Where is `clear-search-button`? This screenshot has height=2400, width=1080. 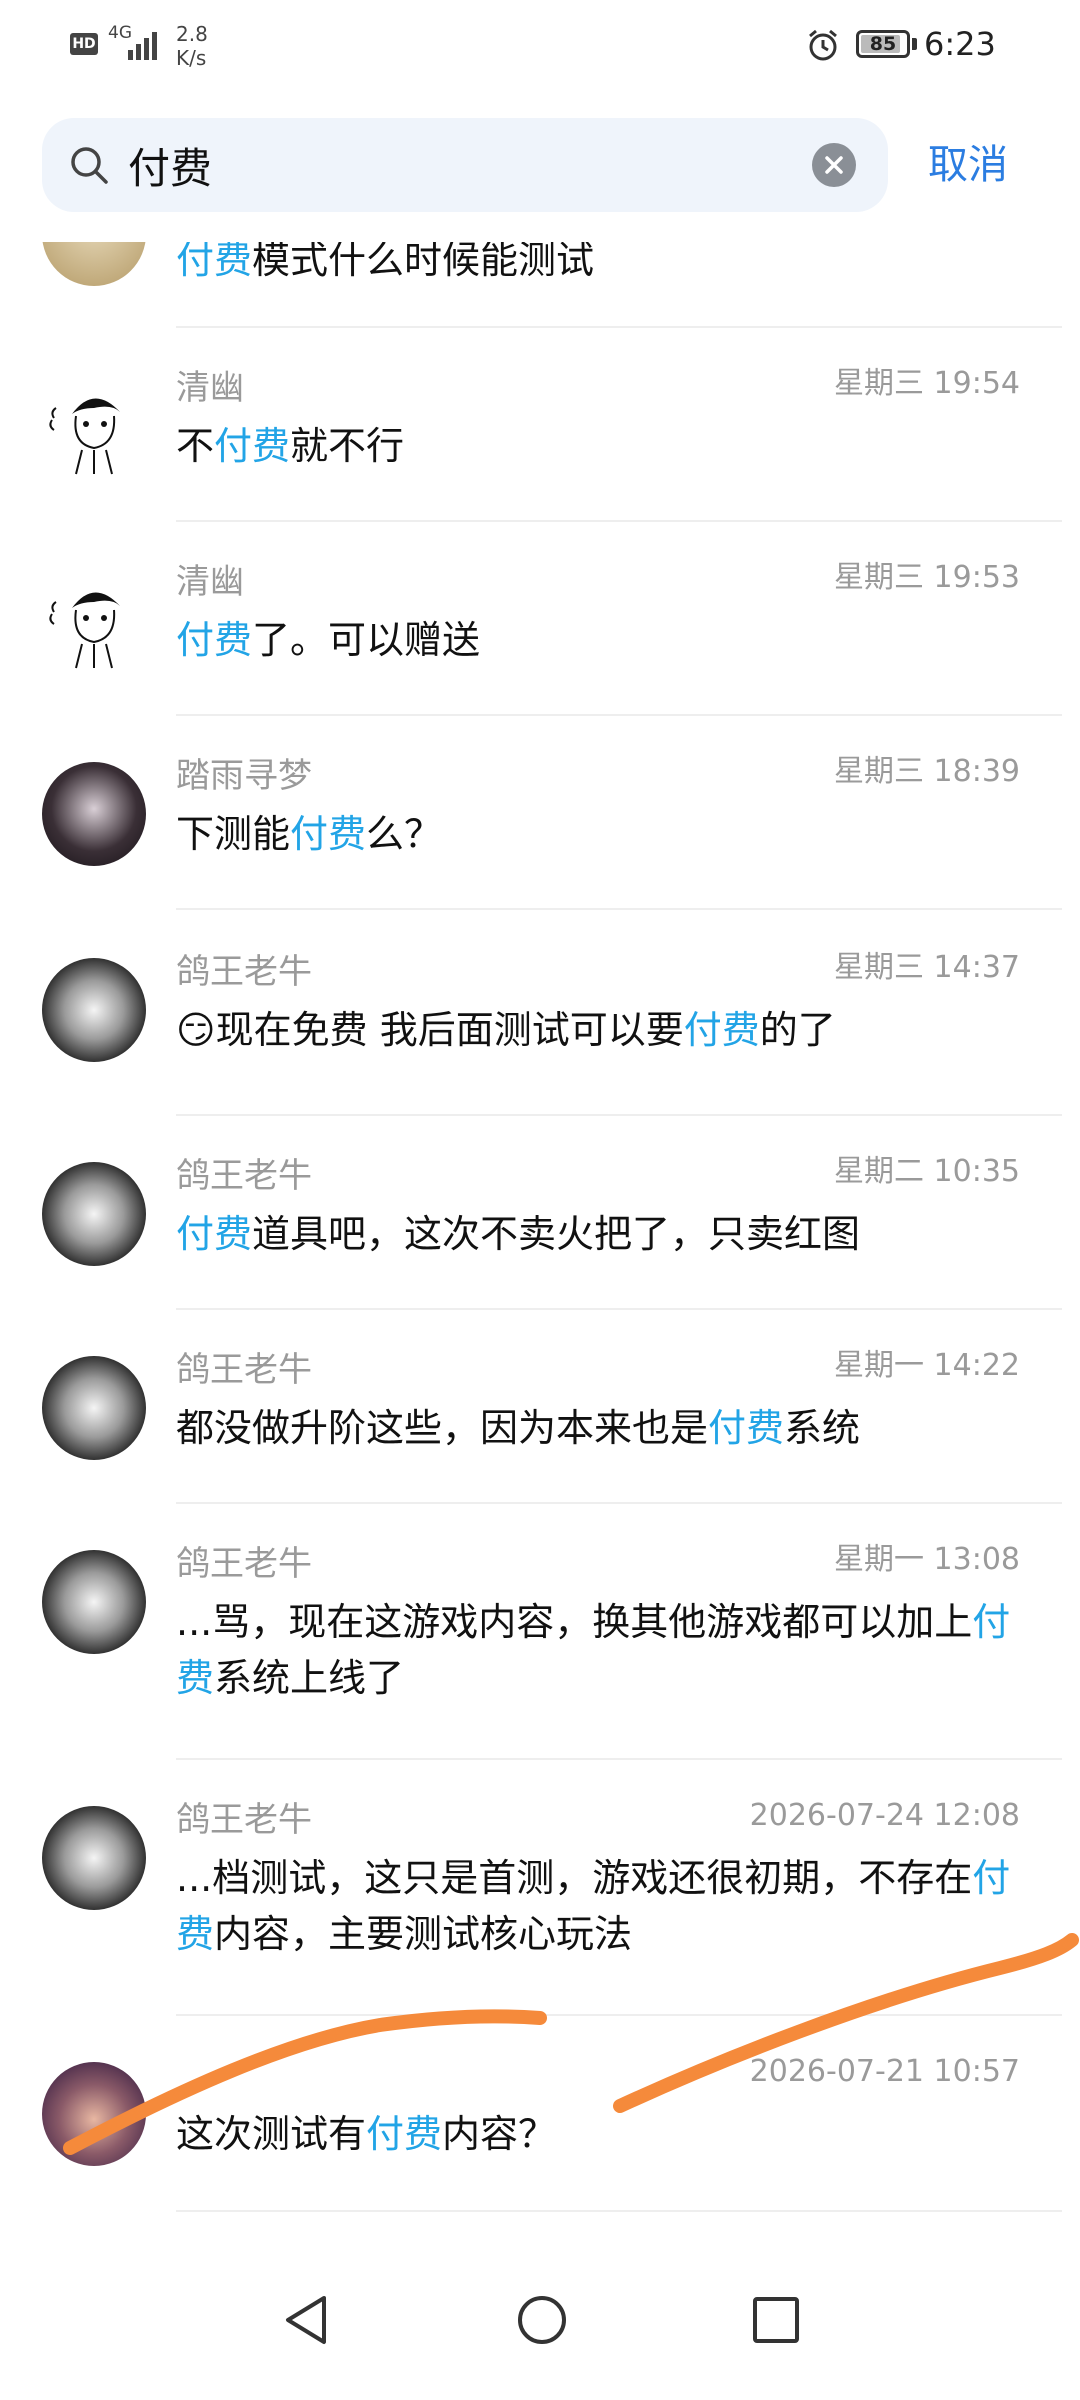 clear-search-button is located at coordinates (834, 165).